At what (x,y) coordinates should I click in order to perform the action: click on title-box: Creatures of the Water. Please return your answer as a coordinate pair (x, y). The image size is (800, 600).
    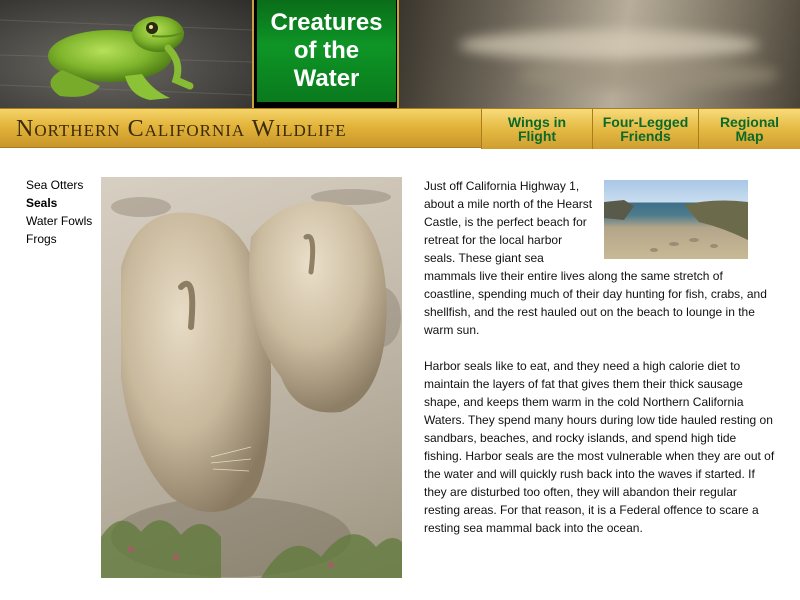
    Looking at the image, I should click on (325, 54).